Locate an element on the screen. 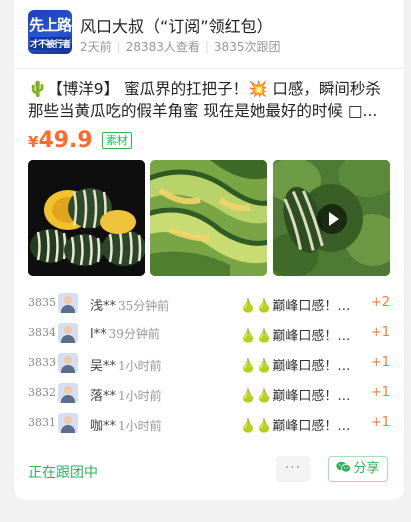  melon-slices-photo is located at coordinates (208, 218).